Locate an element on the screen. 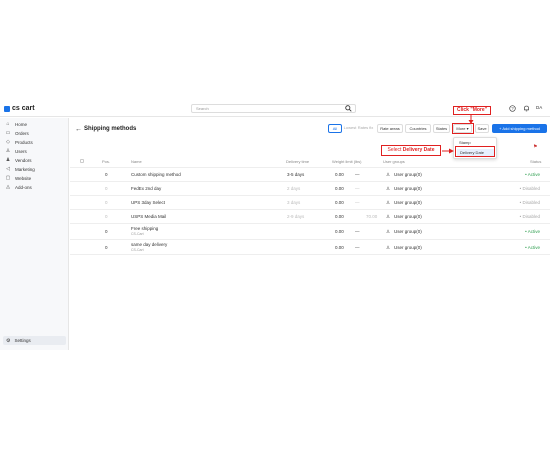 Image resolution: width=550 pixels, height=450 pixels. row-name-cell: Free shipping CS-Cart is located at coordinates (144, 231).